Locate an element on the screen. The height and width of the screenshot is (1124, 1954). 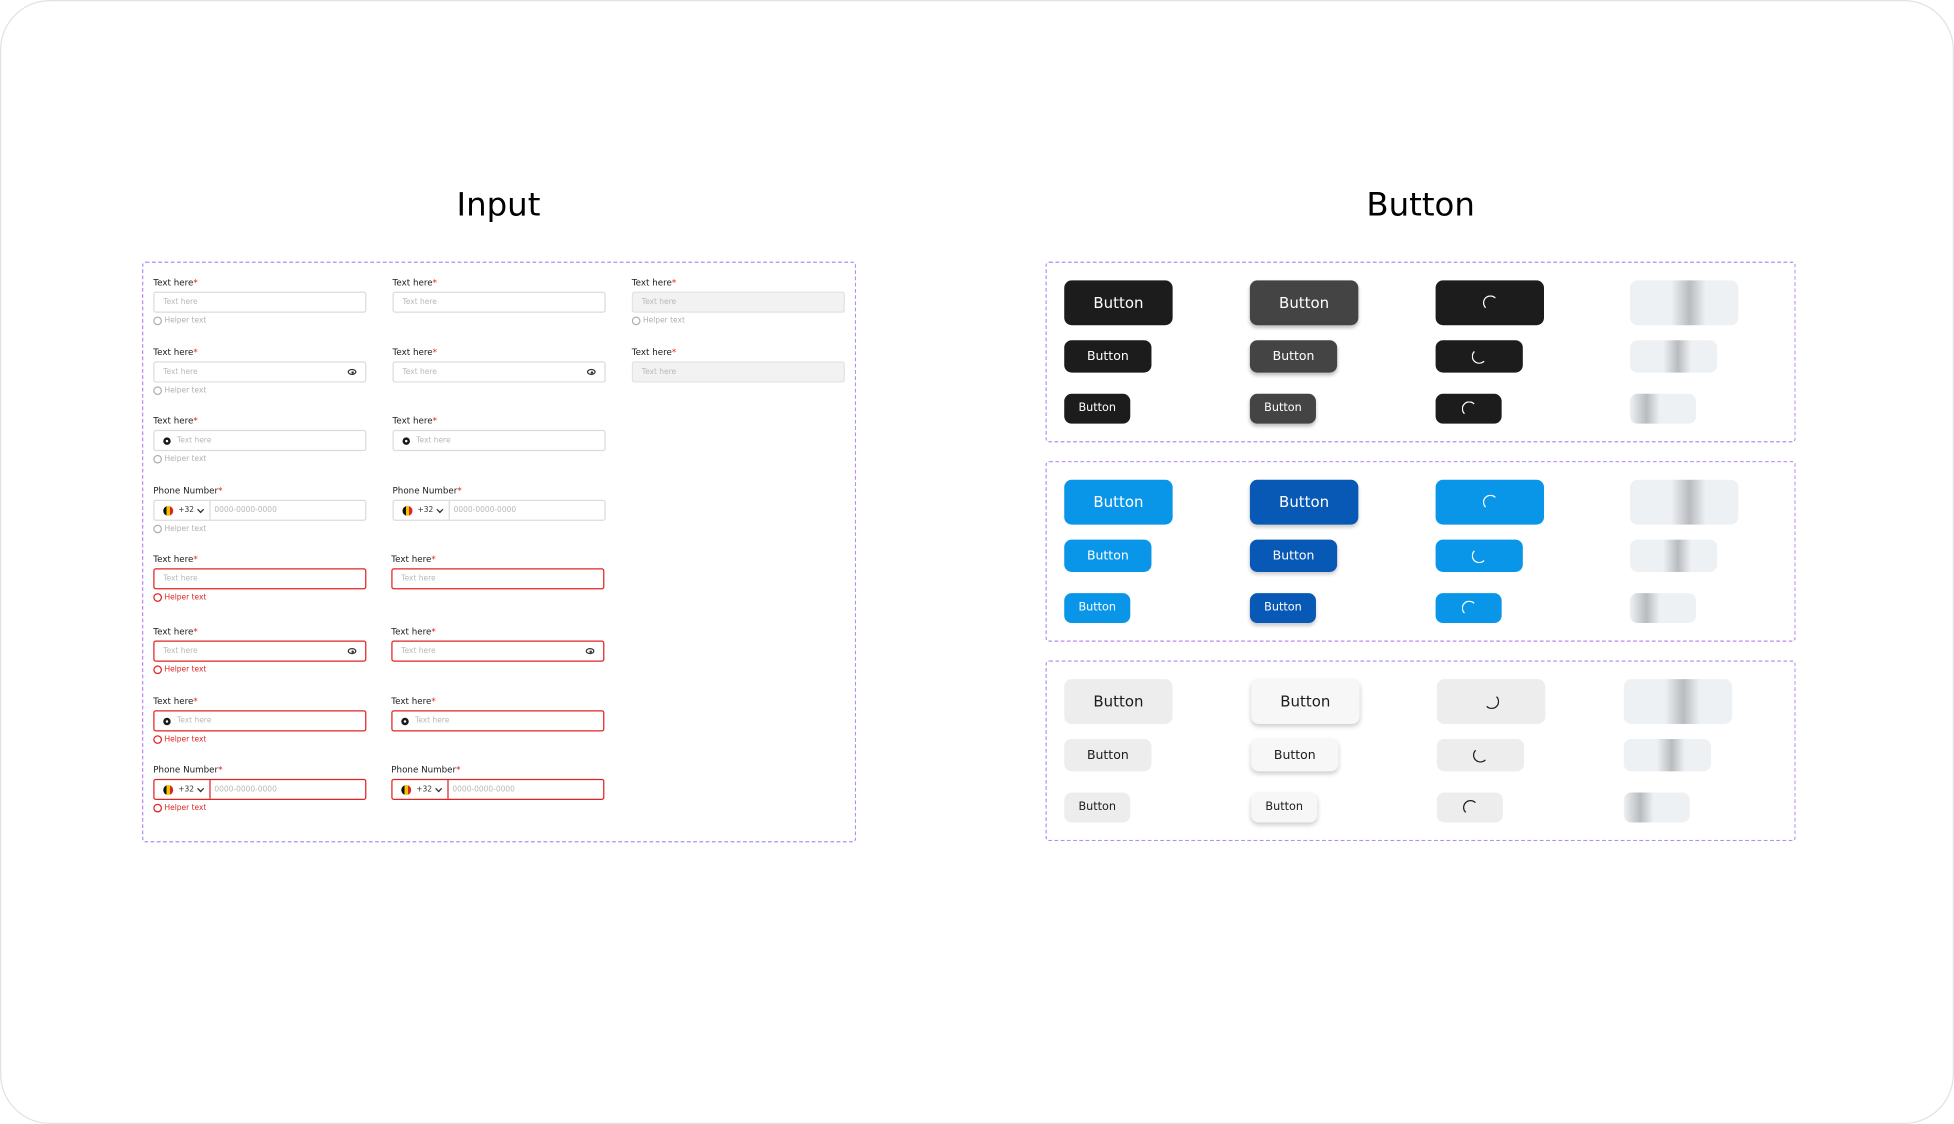
input-icon-error-no-helper: Text here* Text here is located at coordinates (498, 714).